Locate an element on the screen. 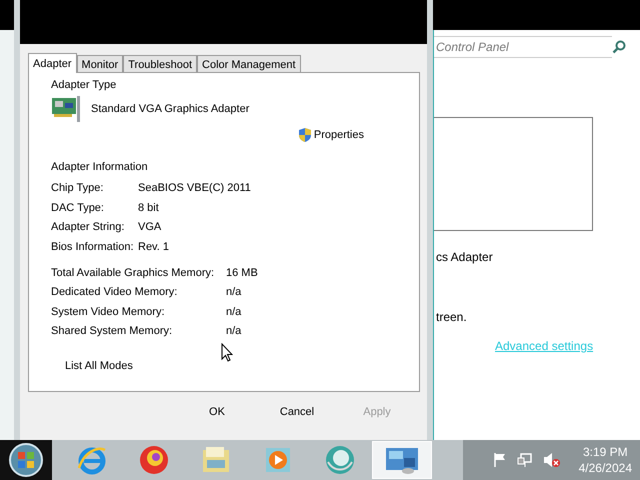 Image resolution: width=640 pixels, height=480 pixels. info-label: Adapter String: is located at coordinates (88, 227).